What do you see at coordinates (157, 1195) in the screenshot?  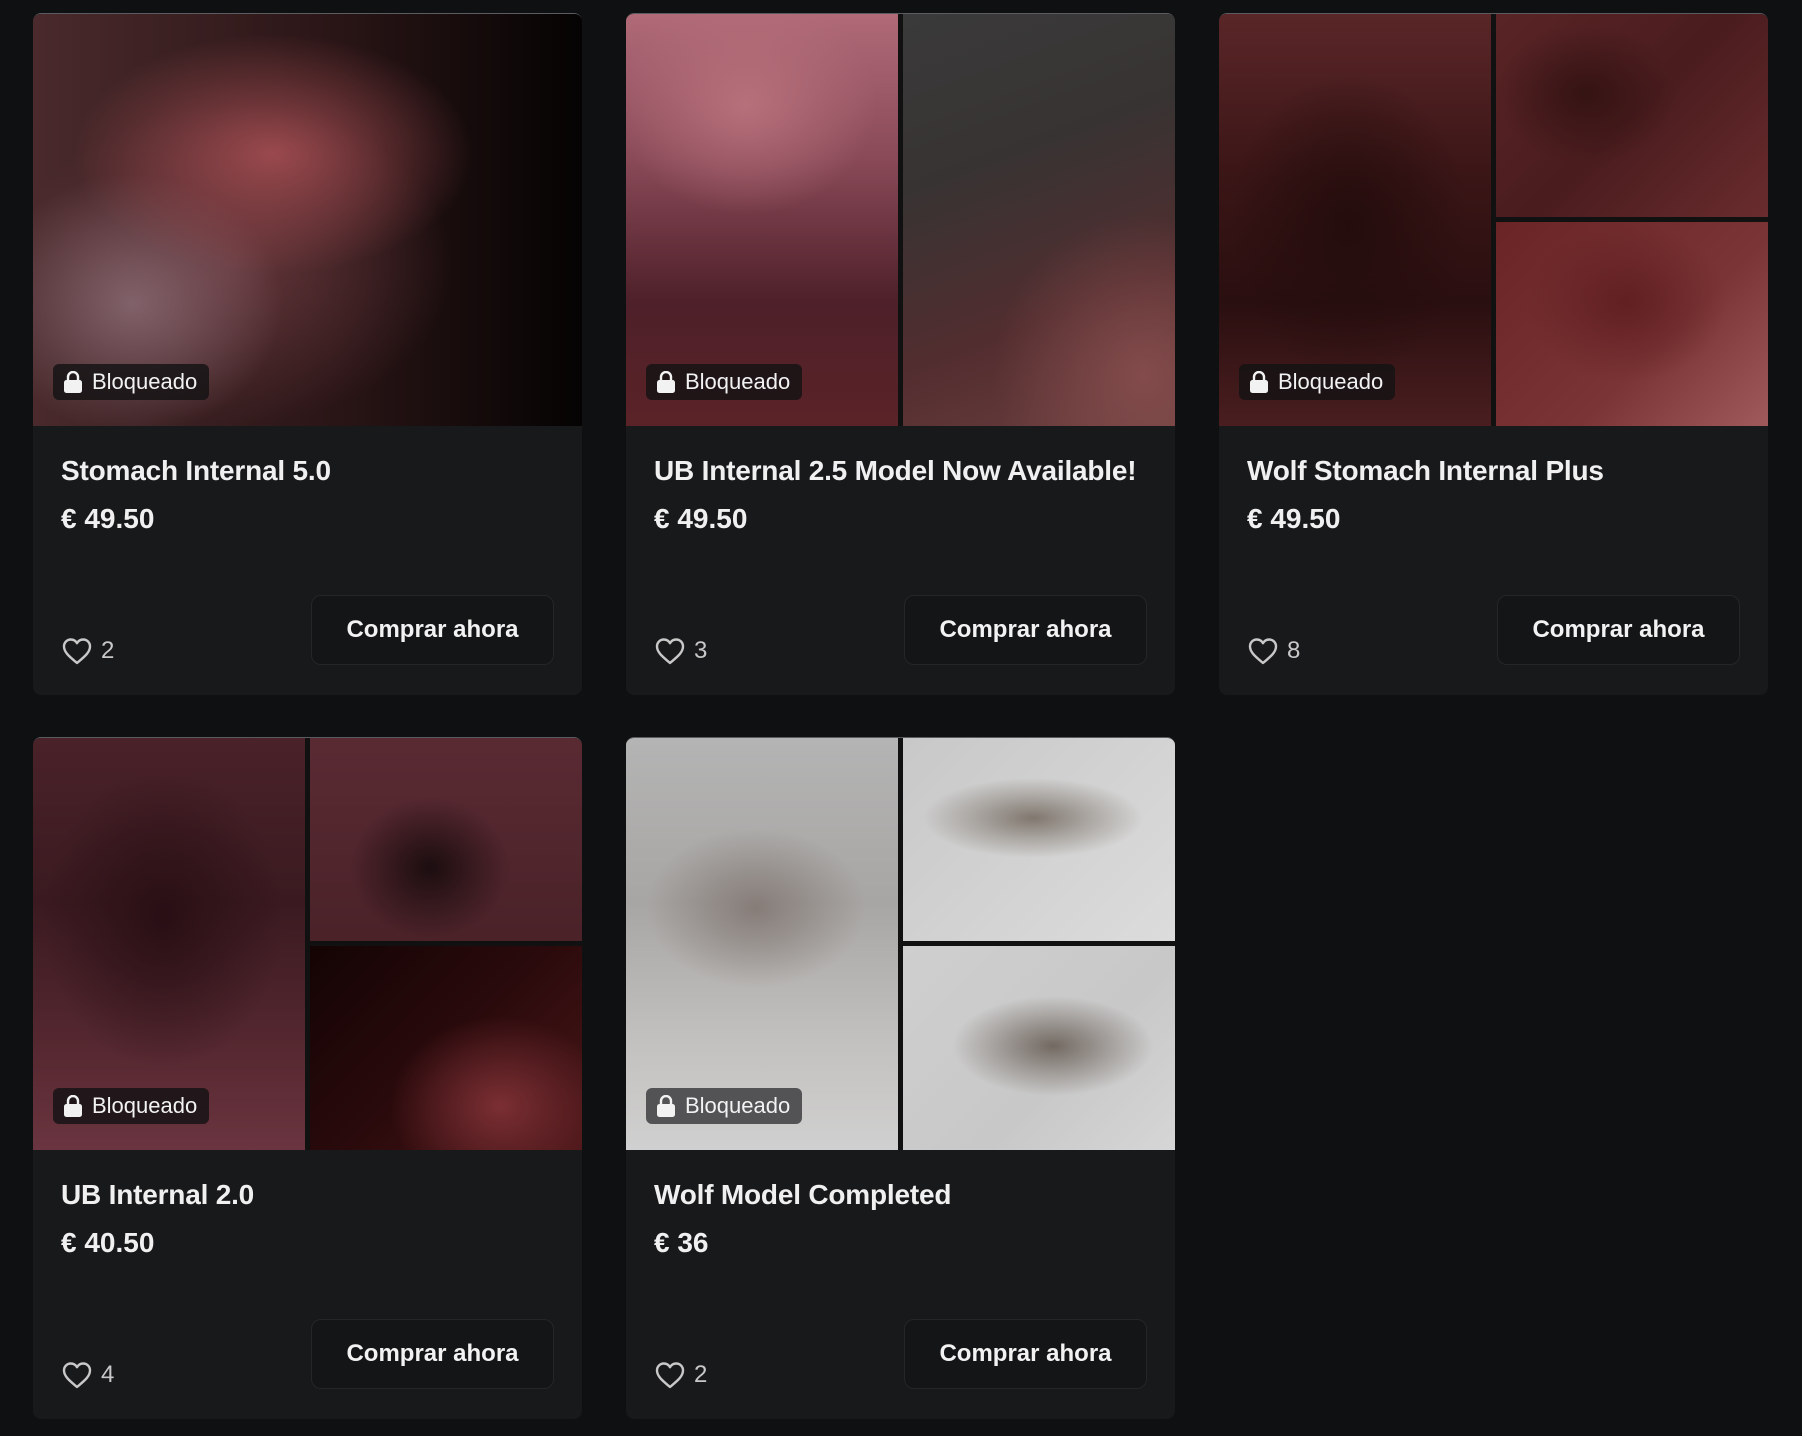 I see `product-title: UB Internal 2.0` at bounding box center [157, 1195].